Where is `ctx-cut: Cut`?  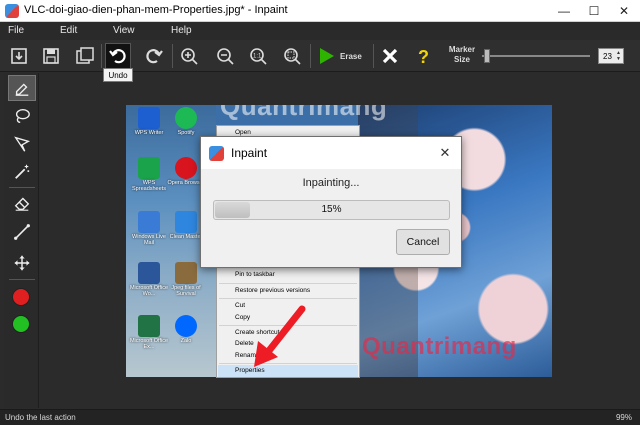 ctx-cut: Cut is located at coordinates (240, 305).